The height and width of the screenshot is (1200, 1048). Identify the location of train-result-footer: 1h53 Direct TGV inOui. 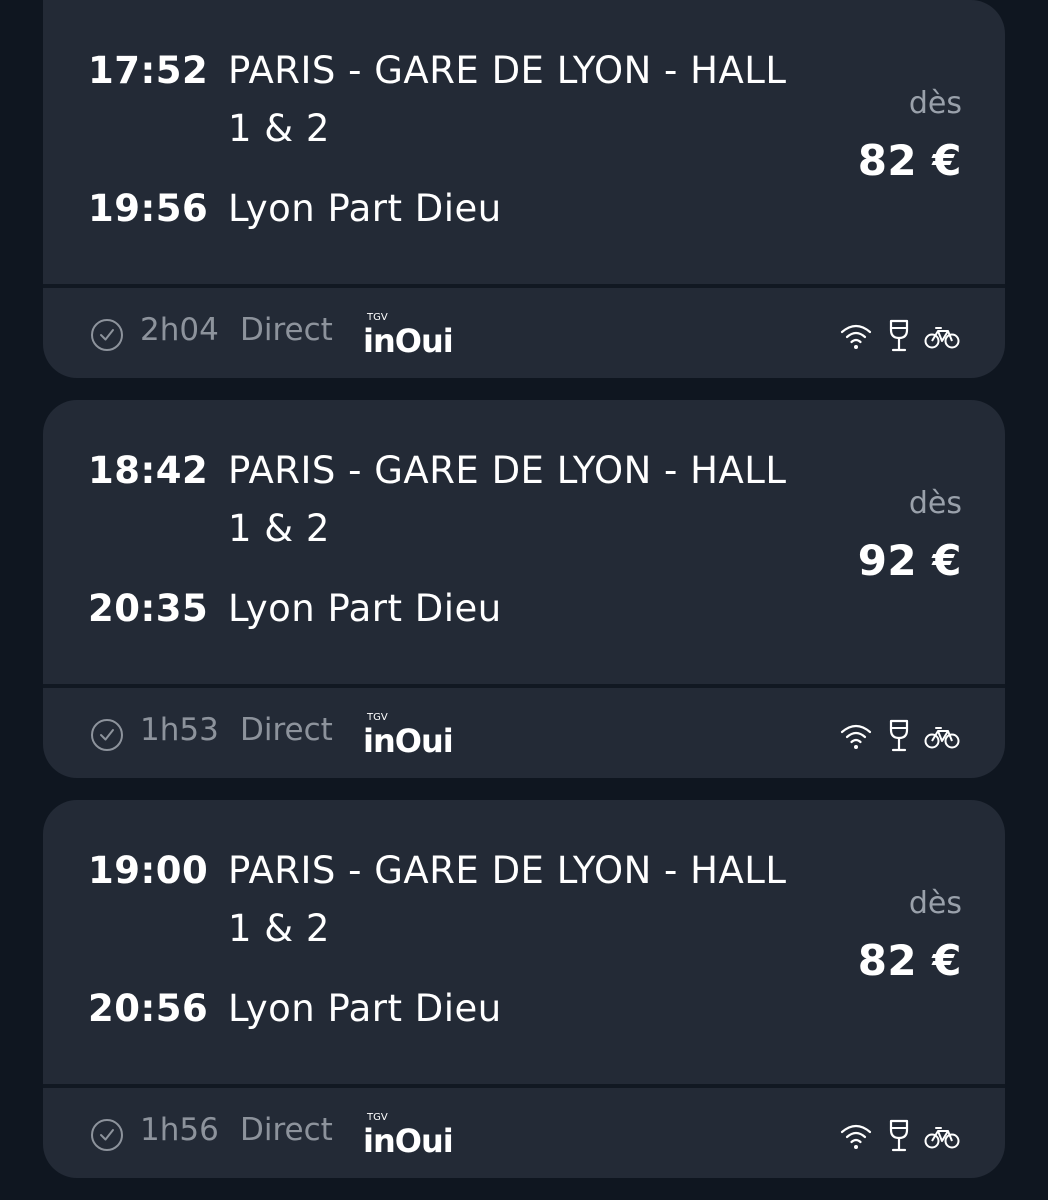
(524, 733).